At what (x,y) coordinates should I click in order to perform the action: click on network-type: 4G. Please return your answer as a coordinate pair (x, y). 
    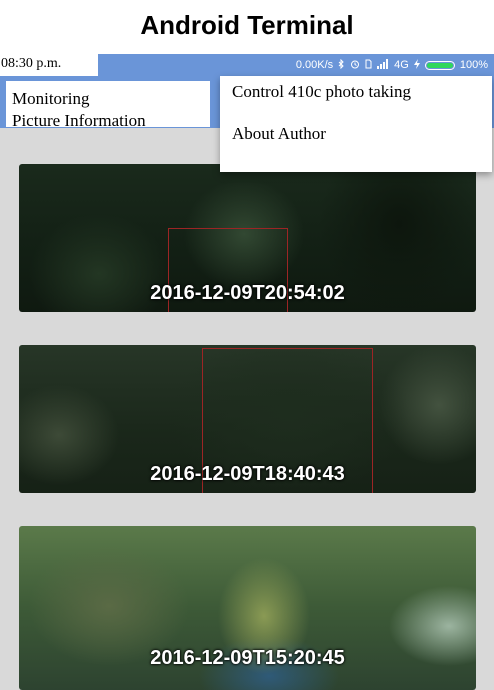
    Looking at the image, I should click on (401, 65).